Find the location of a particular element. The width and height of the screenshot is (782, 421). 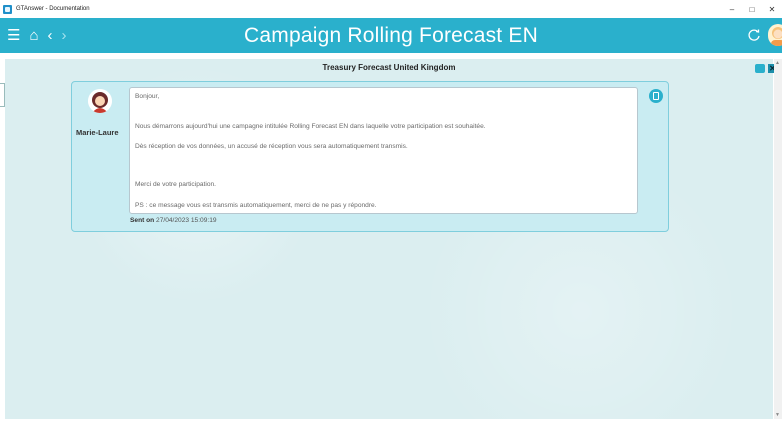

window-controls: – □ ✕ is located at coordinates (752, 9).